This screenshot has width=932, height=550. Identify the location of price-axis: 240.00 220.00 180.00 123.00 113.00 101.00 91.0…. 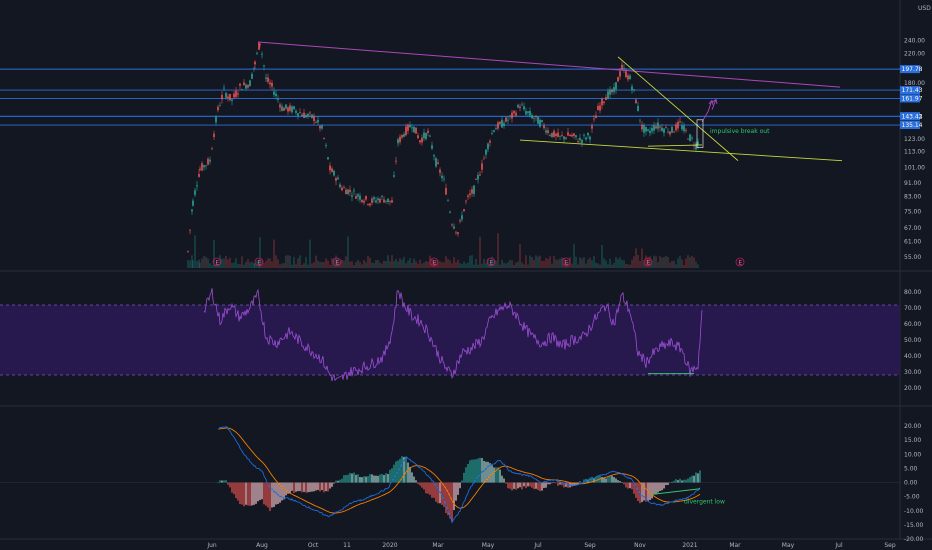
(912, 290).